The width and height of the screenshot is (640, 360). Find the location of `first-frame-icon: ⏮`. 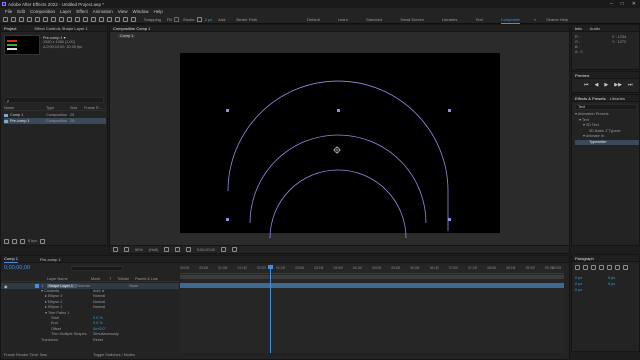

first-frame-icon: ⏮ is located at coordinates (586, 85).